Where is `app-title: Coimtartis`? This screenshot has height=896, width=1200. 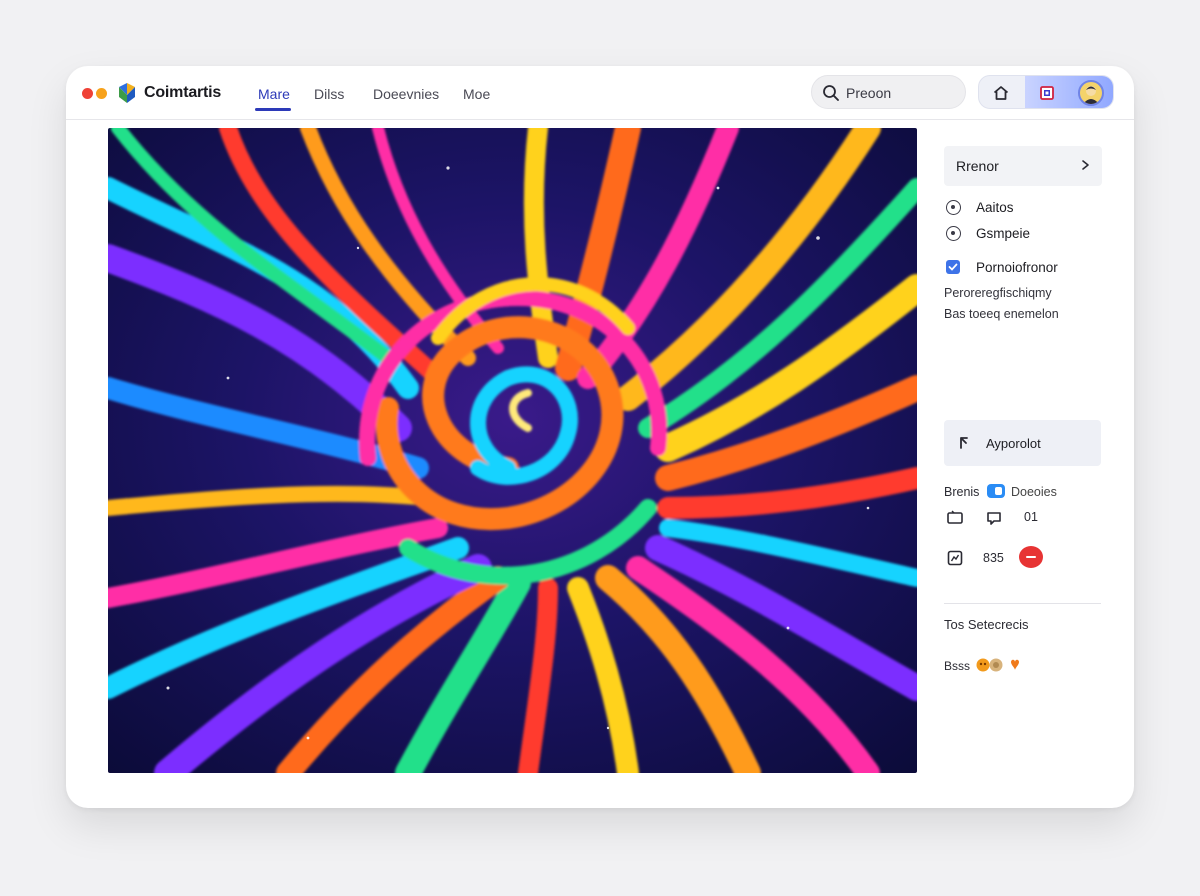
app-title: Coimtartis is located at coordinates (183, 92).